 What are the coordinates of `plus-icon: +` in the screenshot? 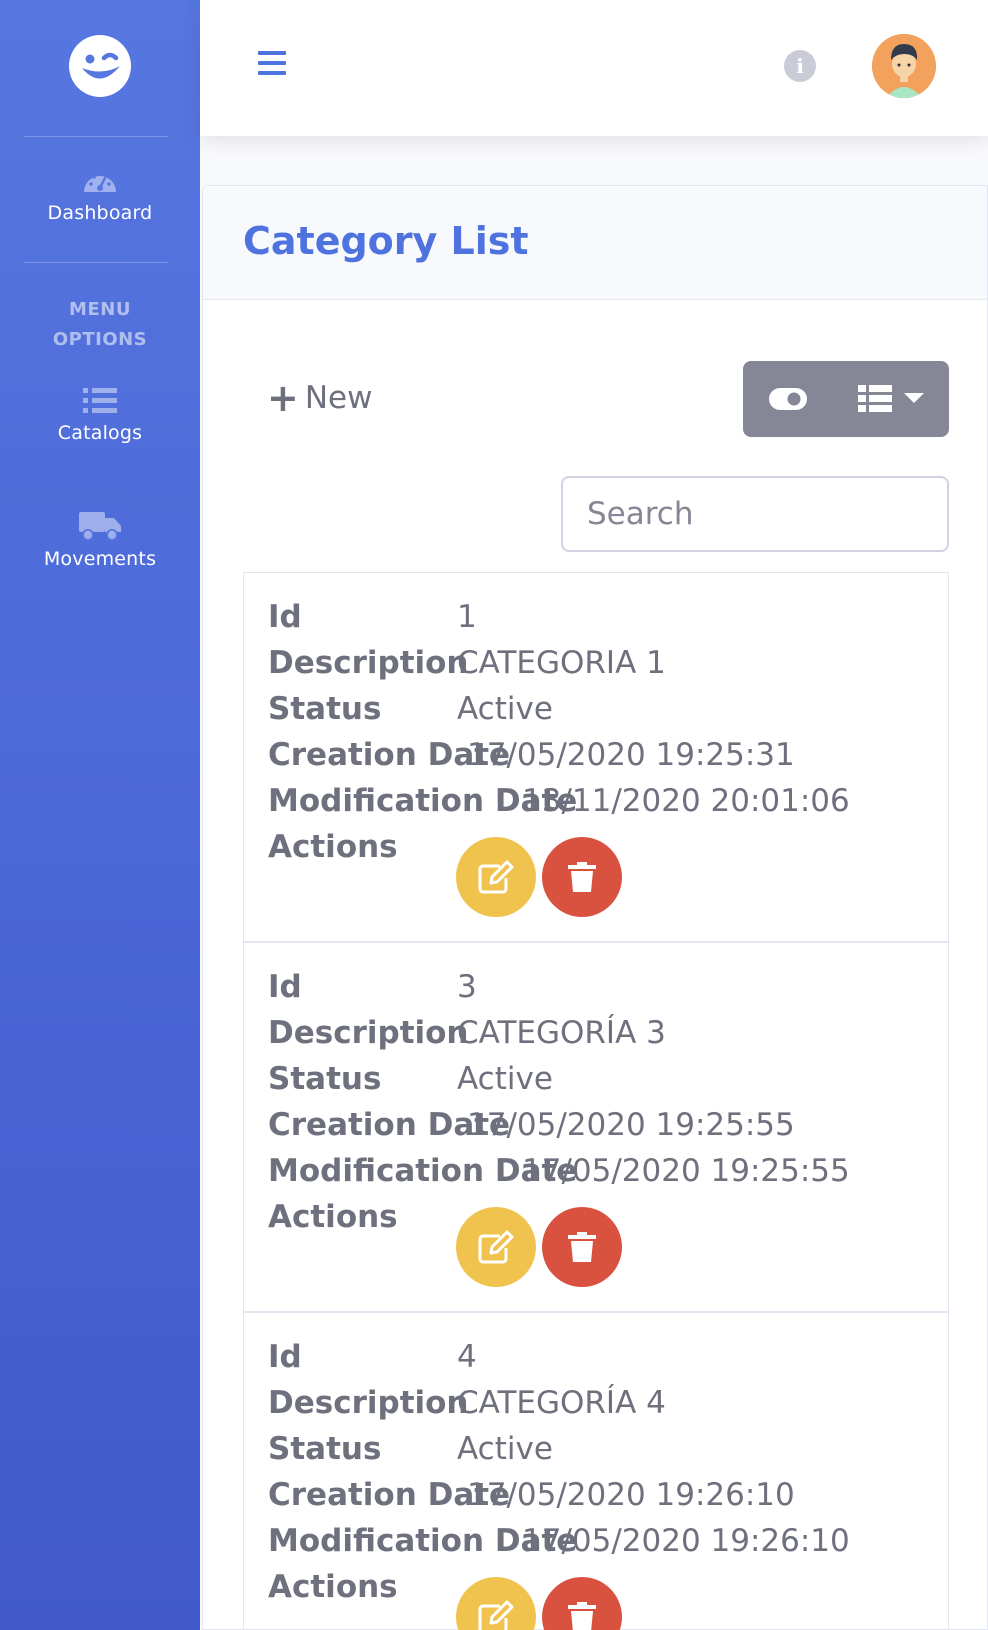 It's located at (283, 398).